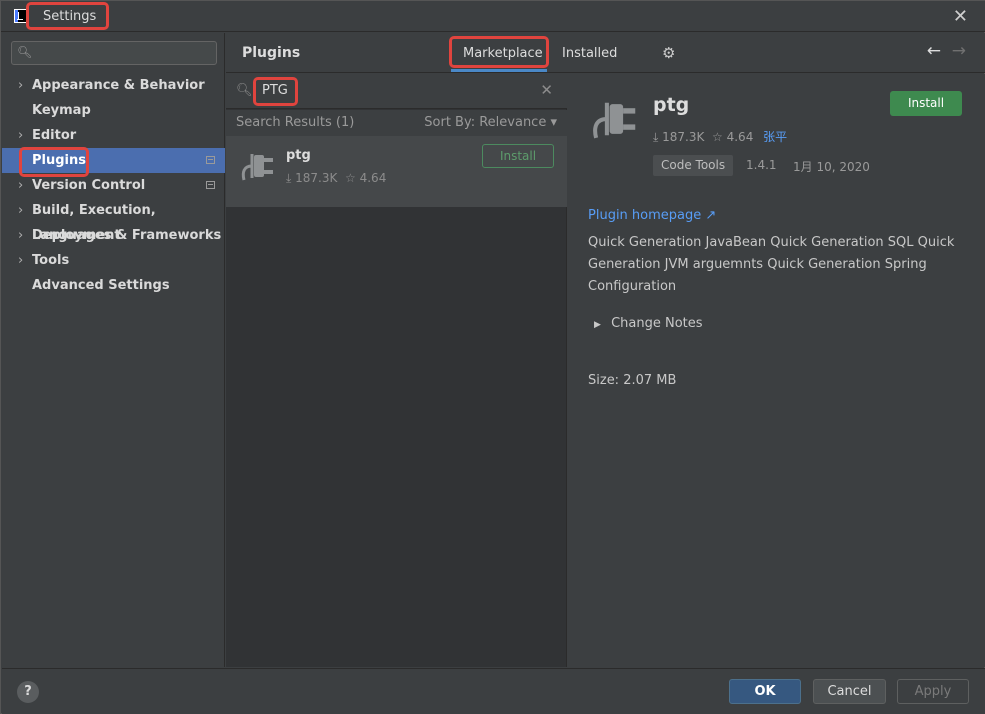  What do you see at coordinates (645, 215) in the screenshot?
I see `homepage-link-text: Plugin homepage` at bounding box center [645, 215].